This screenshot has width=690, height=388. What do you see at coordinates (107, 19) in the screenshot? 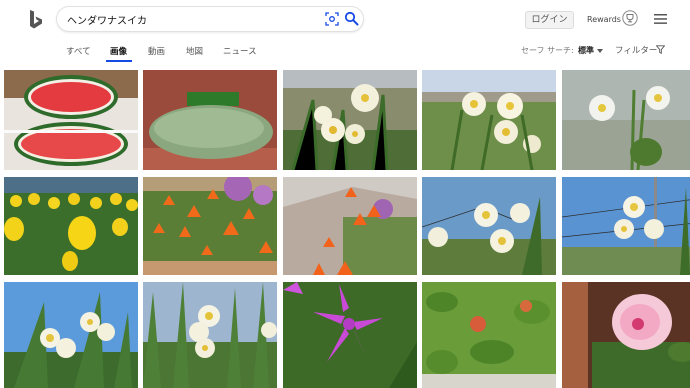
I see `search-input: ヘンダワナスイカ` at bounding box center [107, 19].